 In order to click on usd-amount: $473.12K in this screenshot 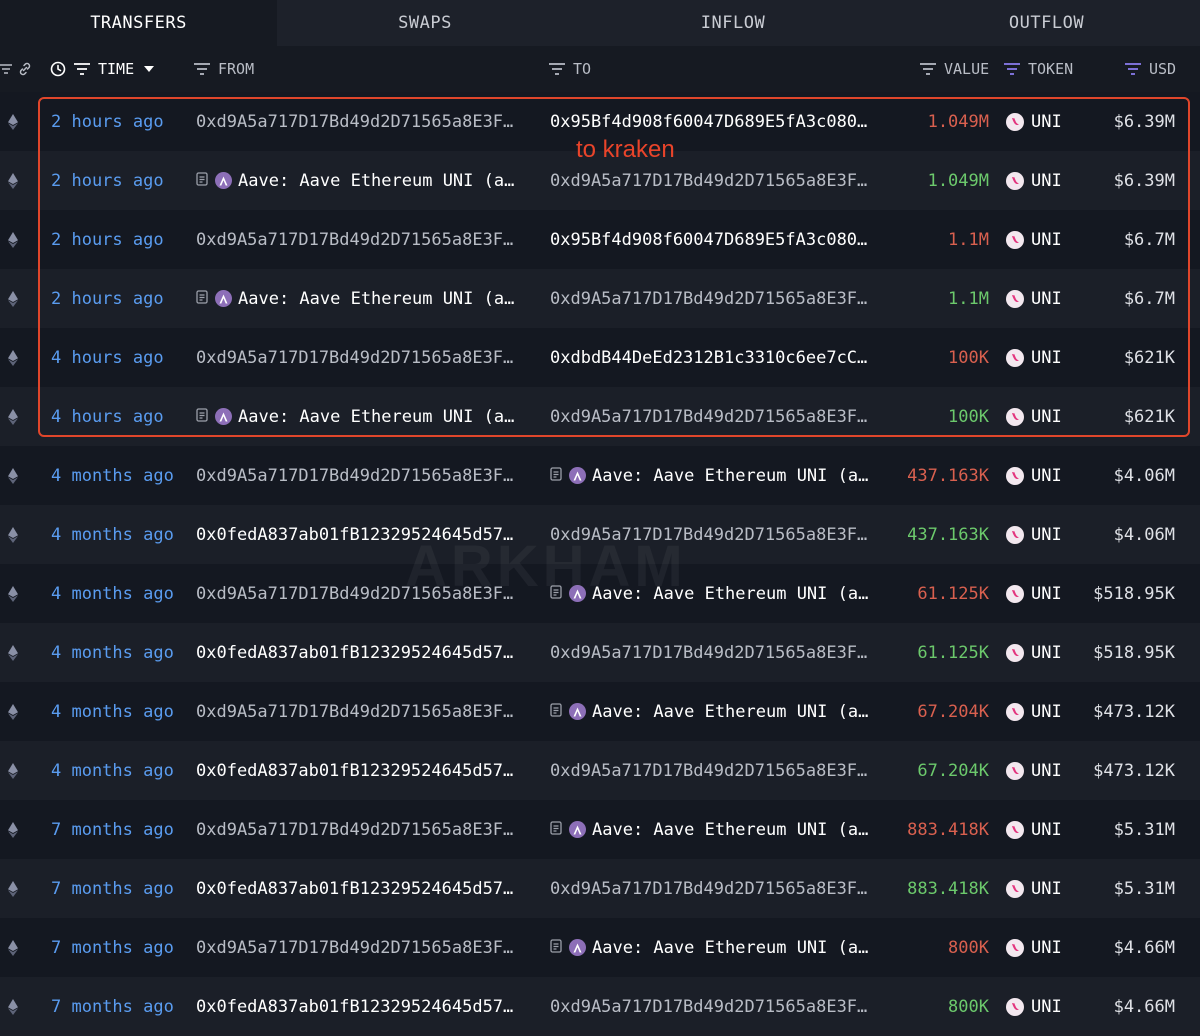, I will do `click(1134, 711)`.